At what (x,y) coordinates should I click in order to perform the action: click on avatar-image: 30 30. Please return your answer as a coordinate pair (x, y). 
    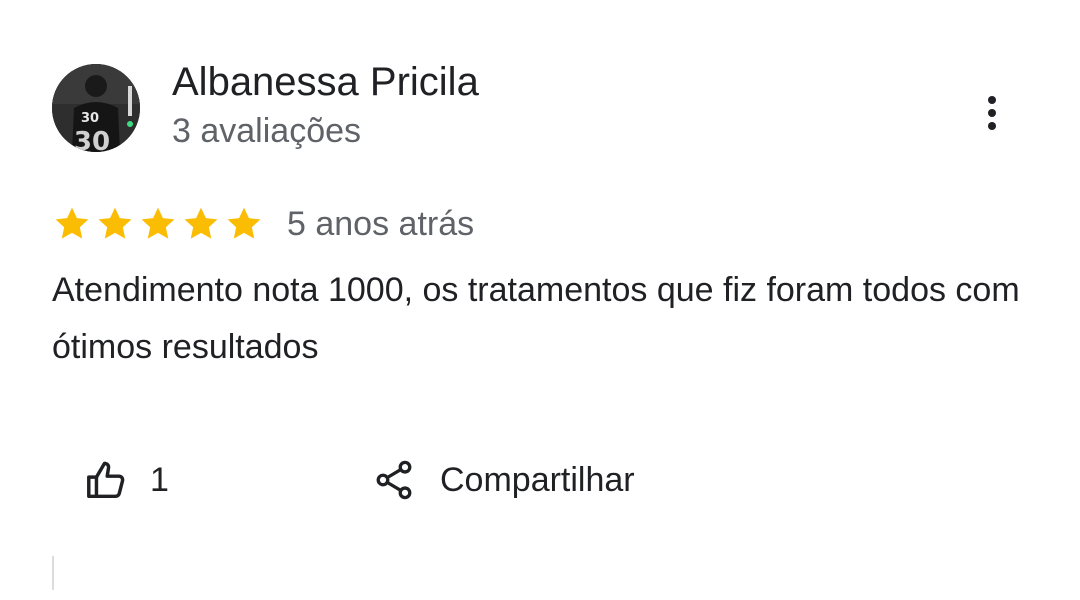
    Looking at the image, I should click on (96, 108).